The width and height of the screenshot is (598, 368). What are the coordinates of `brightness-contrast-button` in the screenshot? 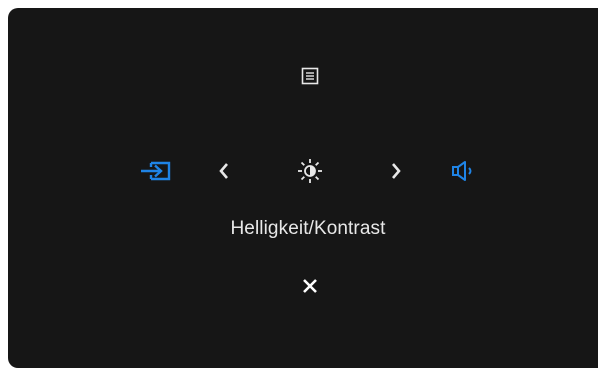 It's located at (310, 171).